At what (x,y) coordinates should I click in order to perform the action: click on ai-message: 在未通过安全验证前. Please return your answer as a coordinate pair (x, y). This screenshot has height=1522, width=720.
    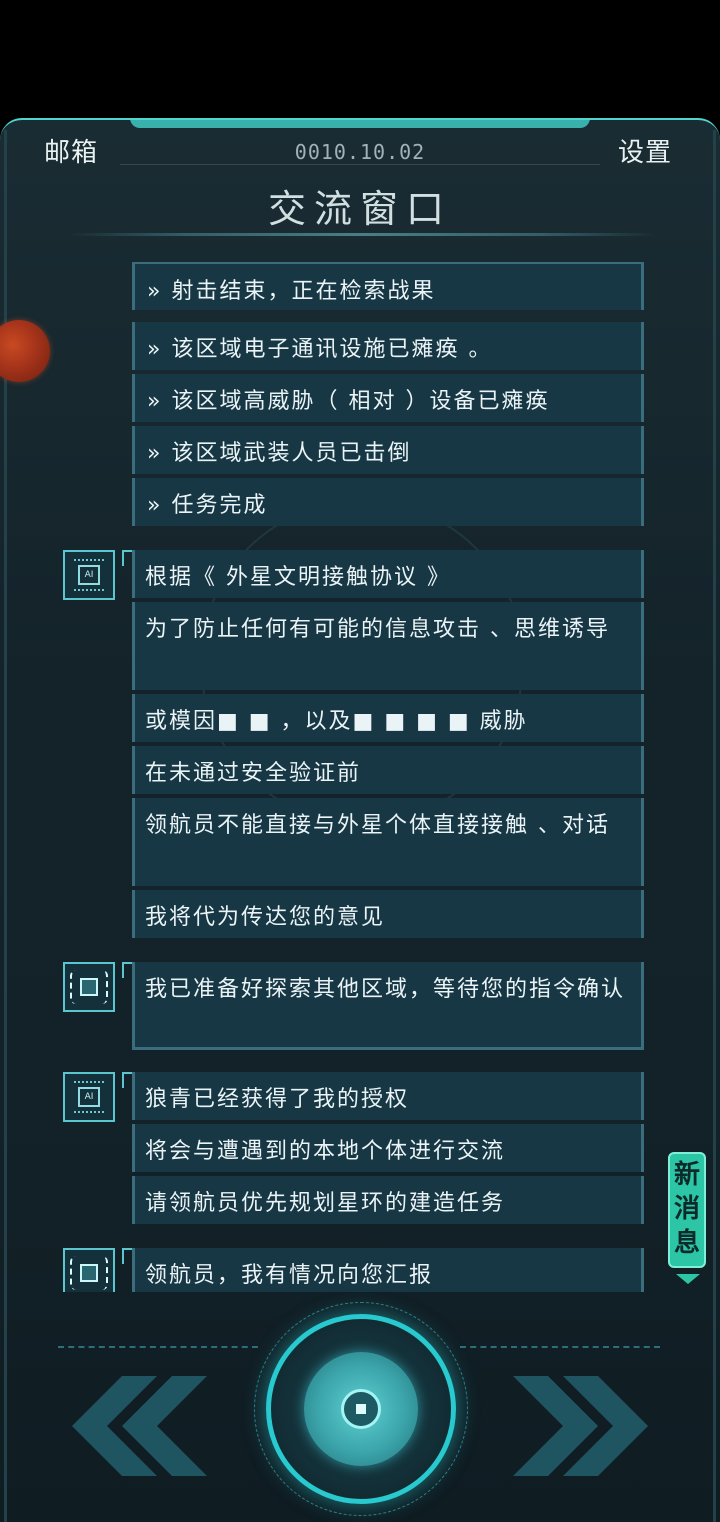
    Looking at the image, I should click on (388, 770).